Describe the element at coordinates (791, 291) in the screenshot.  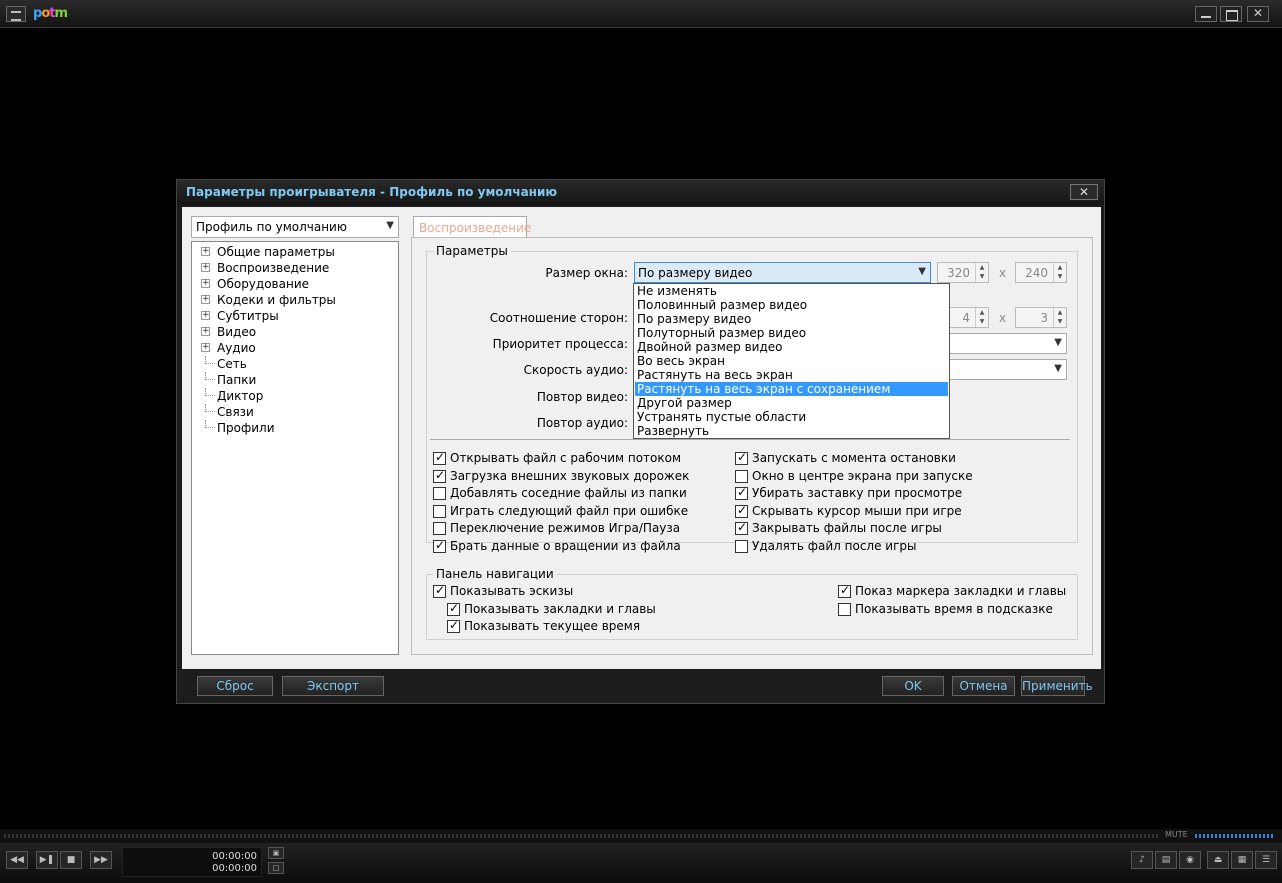
I see `dropdown-option: Не изменять` at that location.